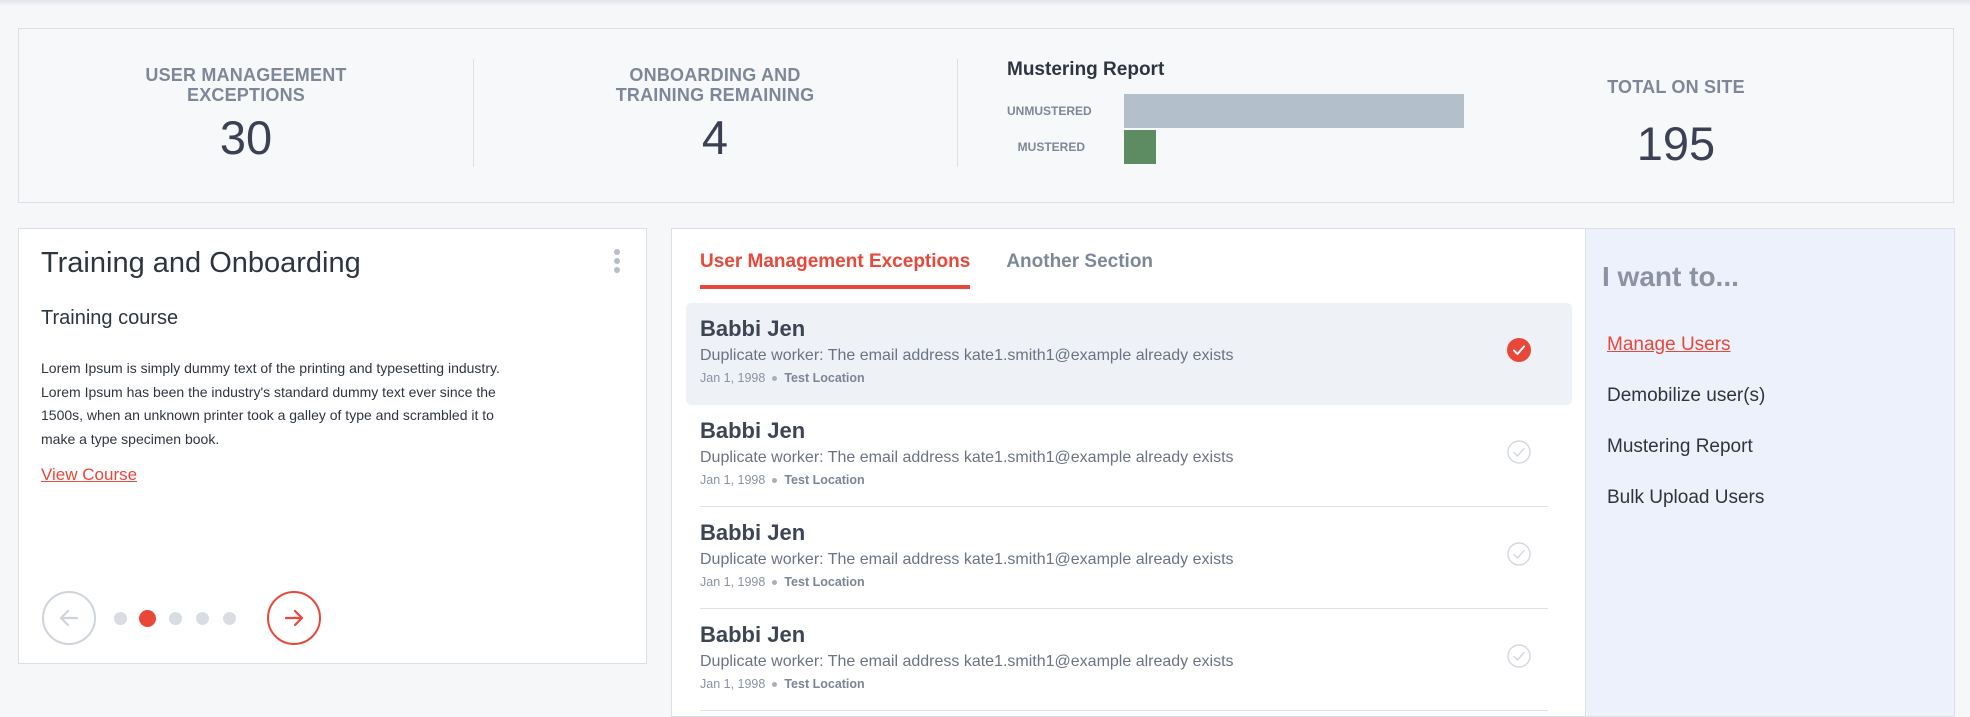 This screenshot has width=1970, height=717. I want to click on stat-onboarding: ONBOARDING AND TRAINING REMAINING 4, so click(715, 116).